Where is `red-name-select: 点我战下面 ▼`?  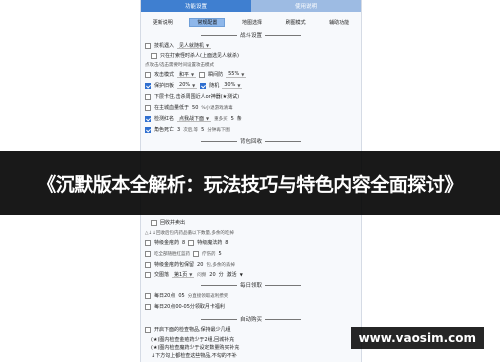
red-name-select: 点我战下面 ▼ is located at coordinates (194, 118).